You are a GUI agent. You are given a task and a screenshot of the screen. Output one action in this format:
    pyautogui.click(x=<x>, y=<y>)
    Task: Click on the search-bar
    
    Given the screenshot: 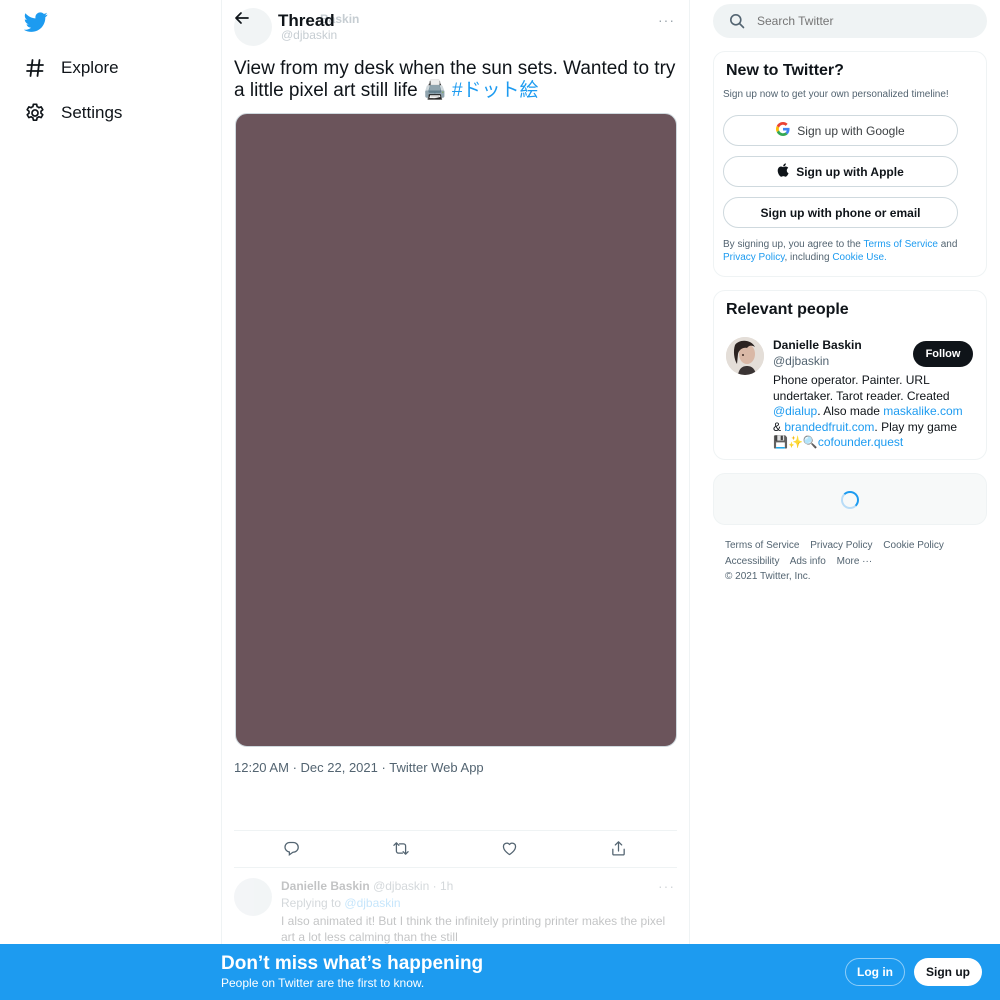 What is the action you would take?
    pyautogui.click(x=850, y=21)
    